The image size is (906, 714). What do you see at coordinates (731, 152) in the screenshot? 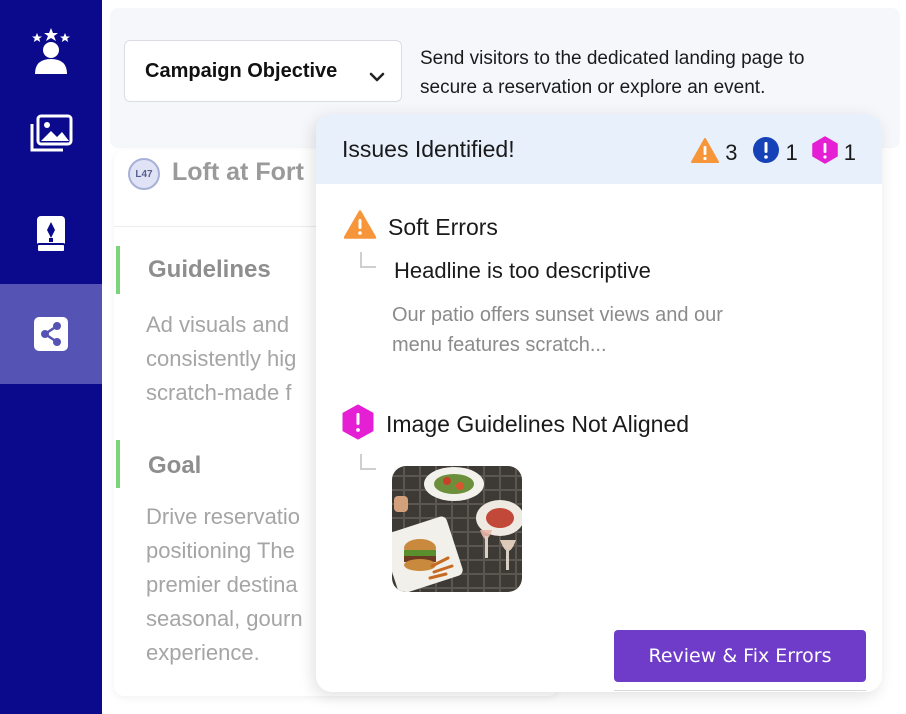
I see `warning-count: 3` at bounding box center [731, 152].